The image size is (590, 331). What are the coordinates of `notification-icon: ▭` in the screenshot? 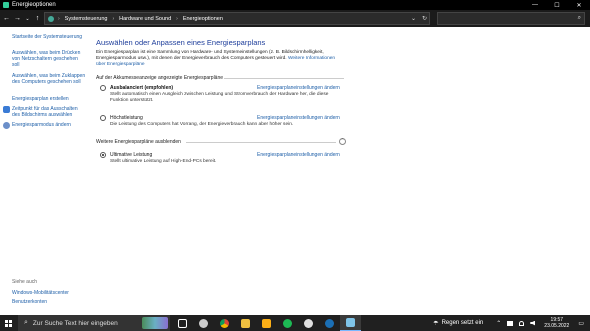 It's located at (581, 323).